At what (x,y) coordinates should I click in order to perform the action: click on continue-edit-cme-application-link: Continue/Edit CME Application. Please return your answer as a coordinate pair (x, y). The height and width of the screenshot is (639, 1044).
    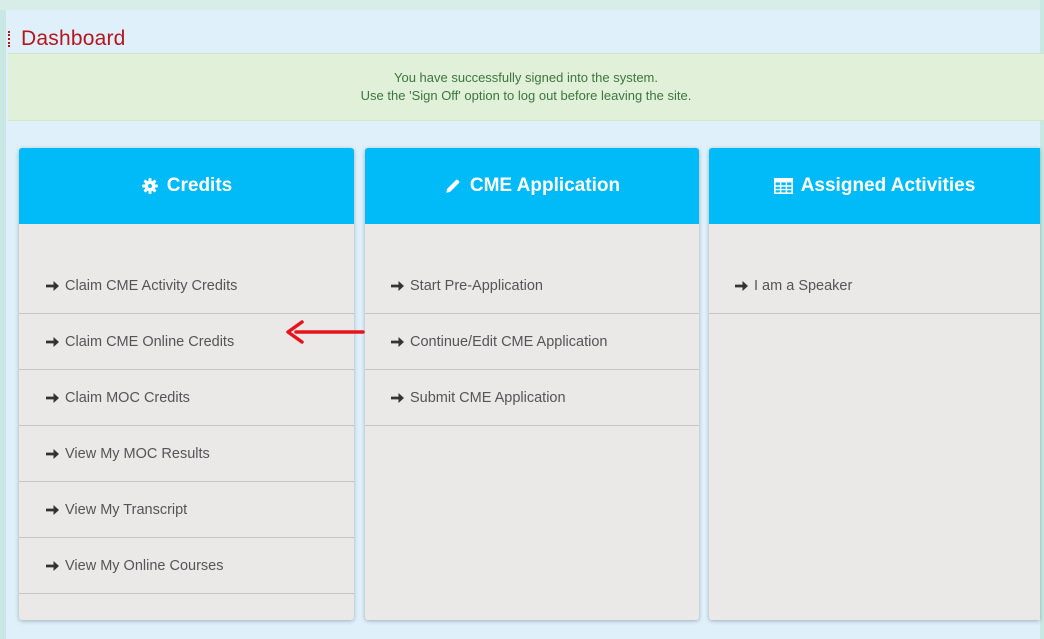
    Looking at the image, I should click on (532, 342).